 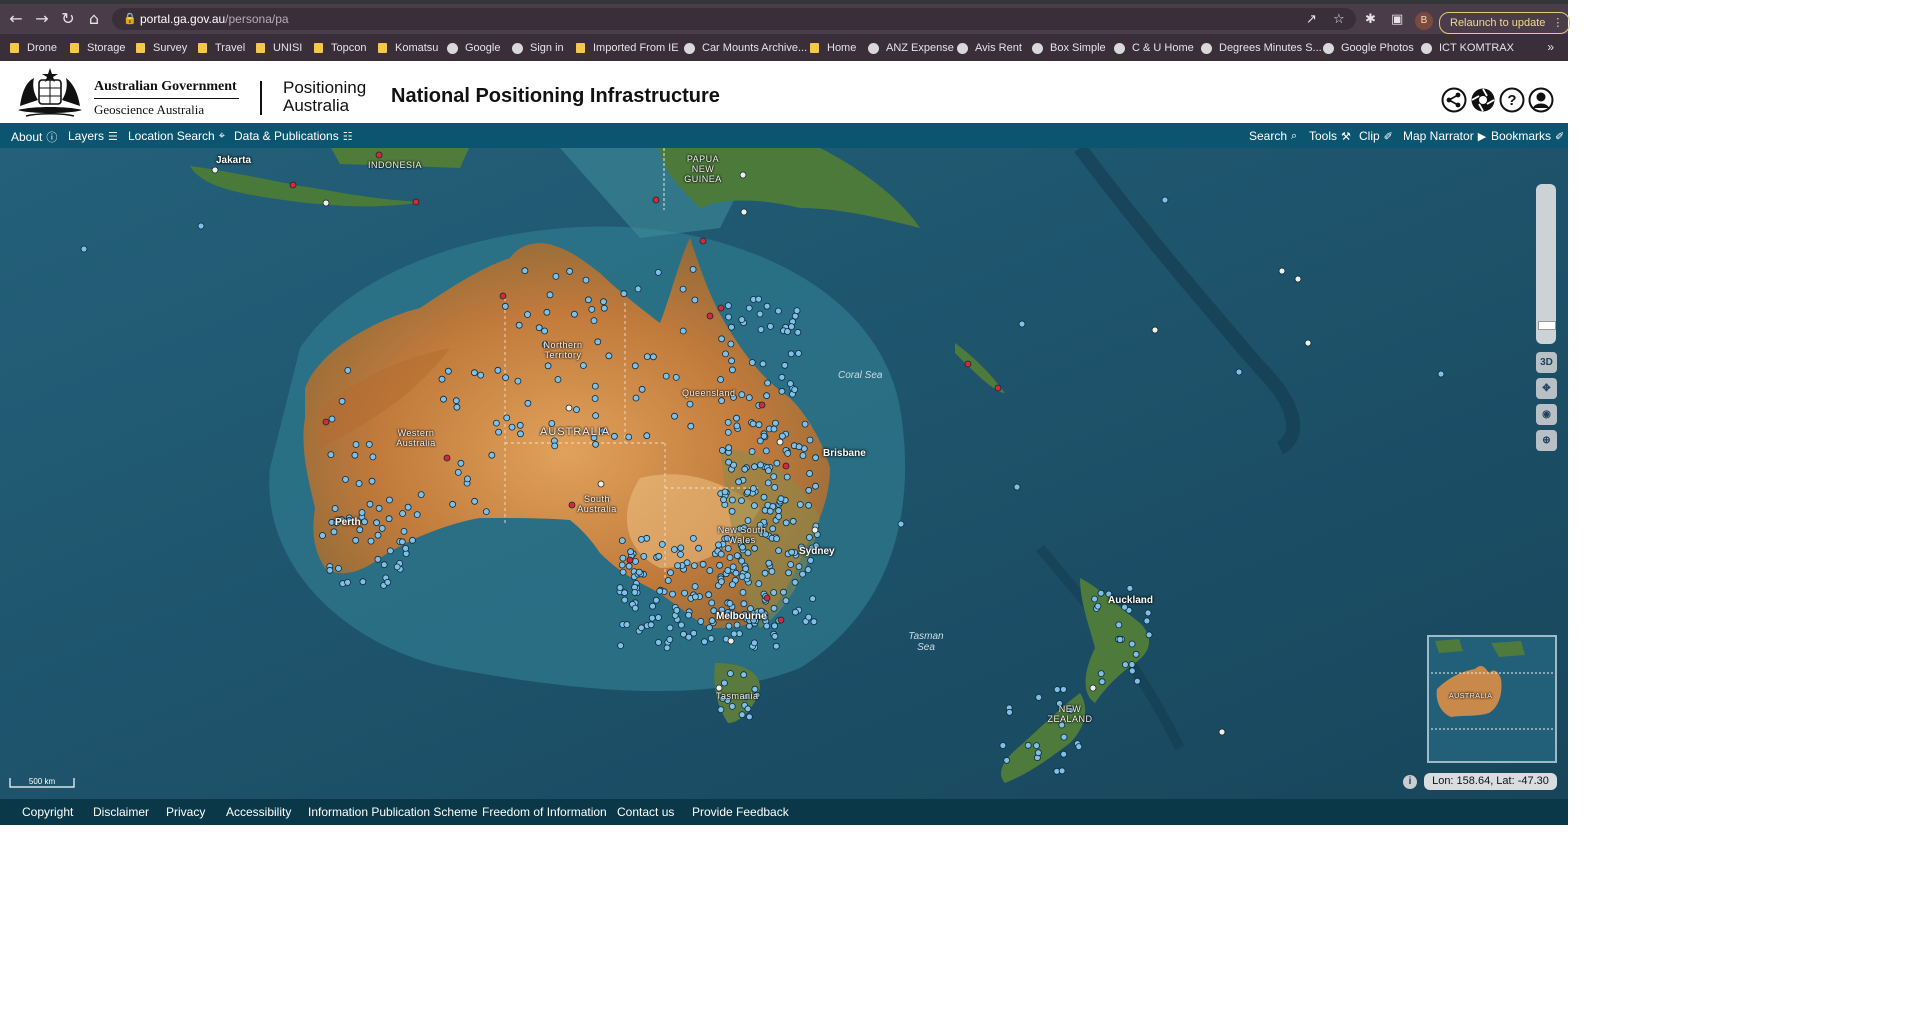 What do you see at coordinates (1512, 100) in the screenshot?
I see `help-icon: ?` at bounding box center [1512, 100].